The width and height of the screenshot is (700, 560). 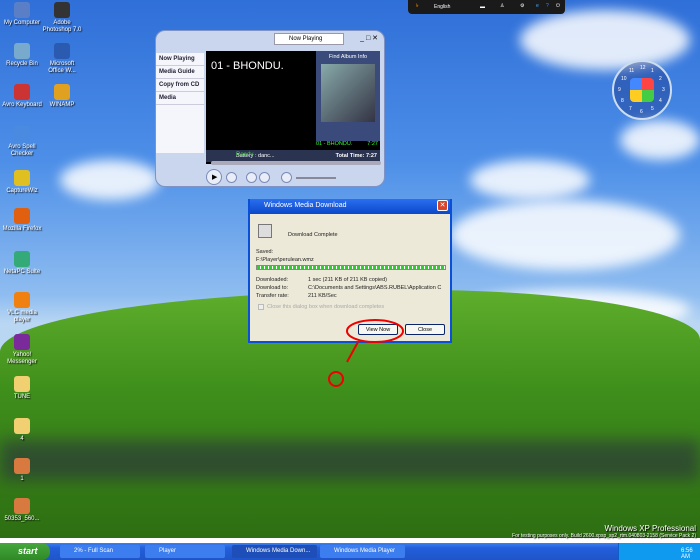 I want to click on red-annotation, so click(x=366, y=353).